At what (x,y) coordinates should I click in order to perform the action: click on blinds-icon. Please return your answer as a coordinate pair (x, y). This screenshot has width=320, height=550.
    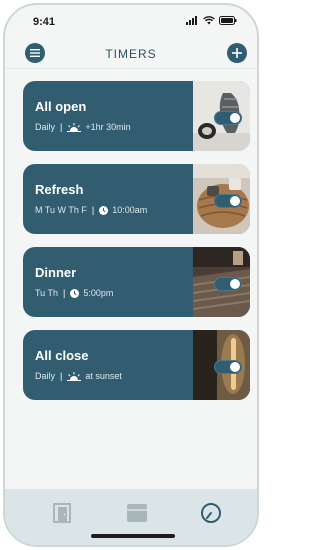
    Looking at the image, I should click on (137, 513).